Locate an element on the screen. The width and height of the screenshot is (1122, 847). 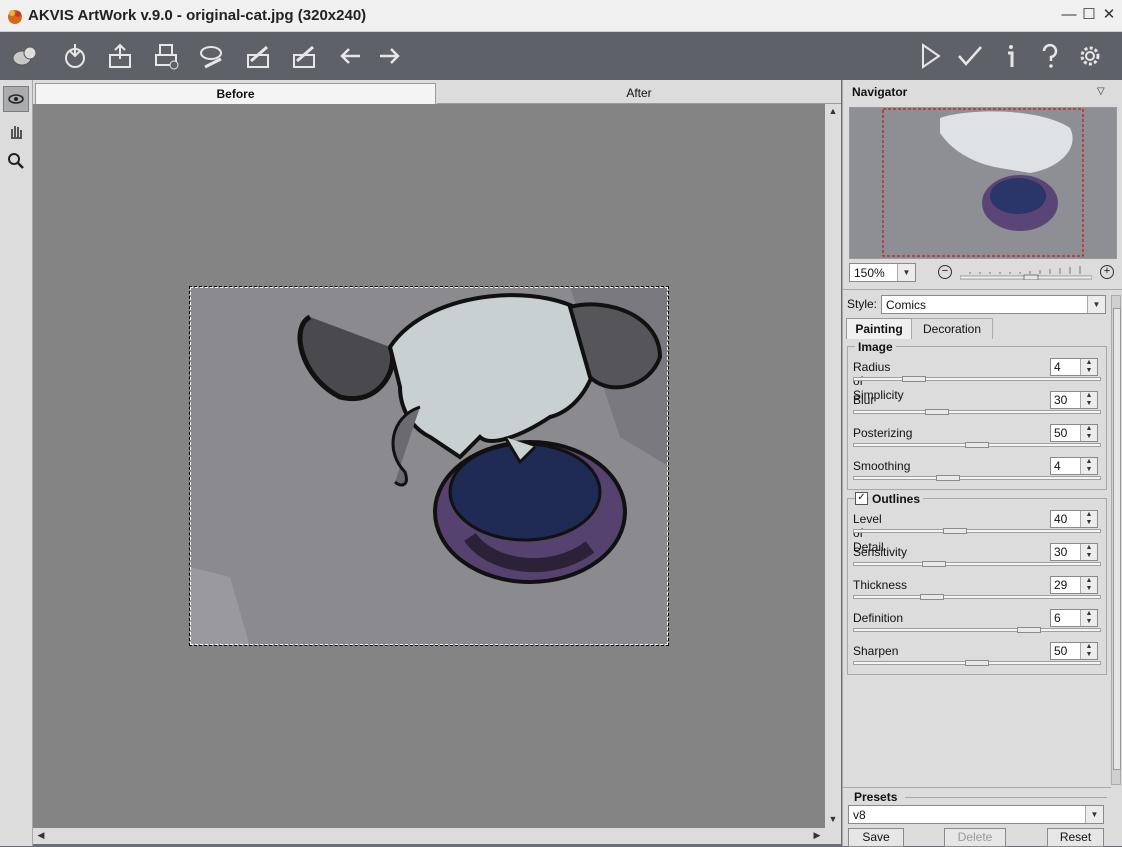
reset-preset-button: Reset is located at coordinates (1075, 837).